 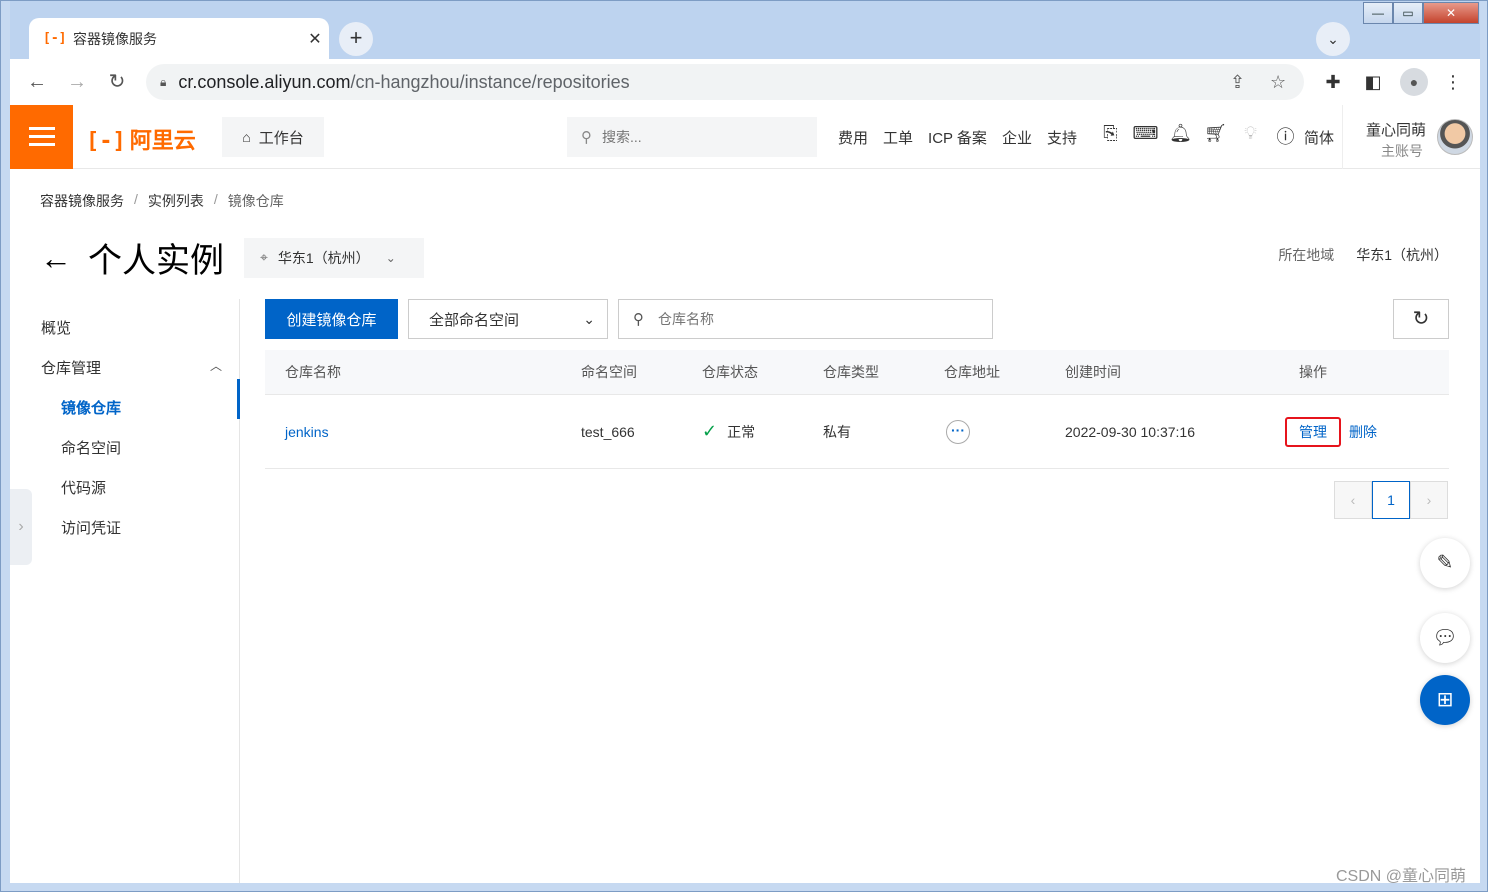 I want to click on prev-page-chevron-icon: ‹, so click(x=1353, y=500).